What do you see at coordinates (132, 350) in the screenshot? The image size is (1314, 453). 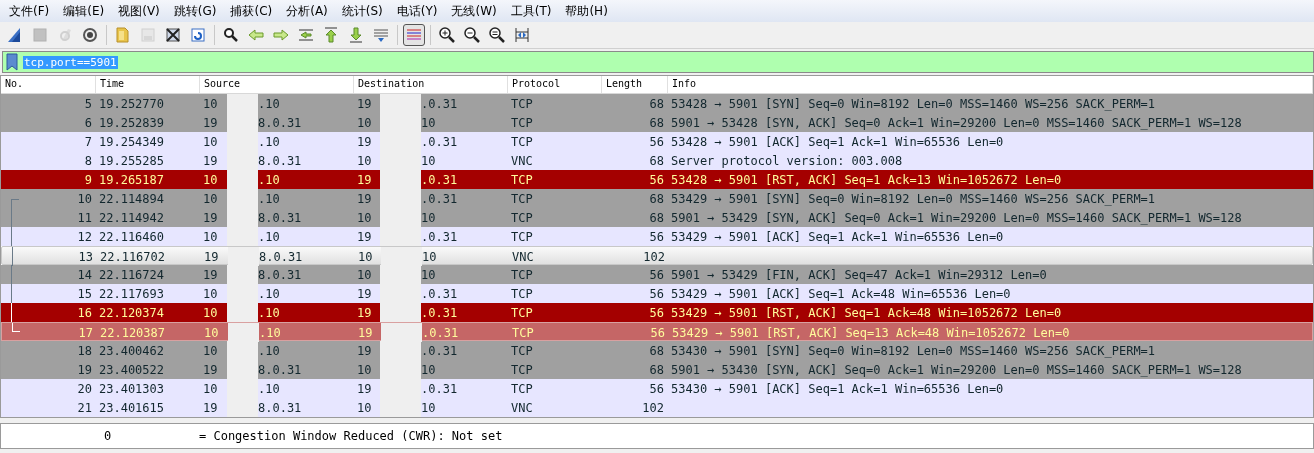 I see `time-cell-text: 23.400462` at bounding box center [132, 350].